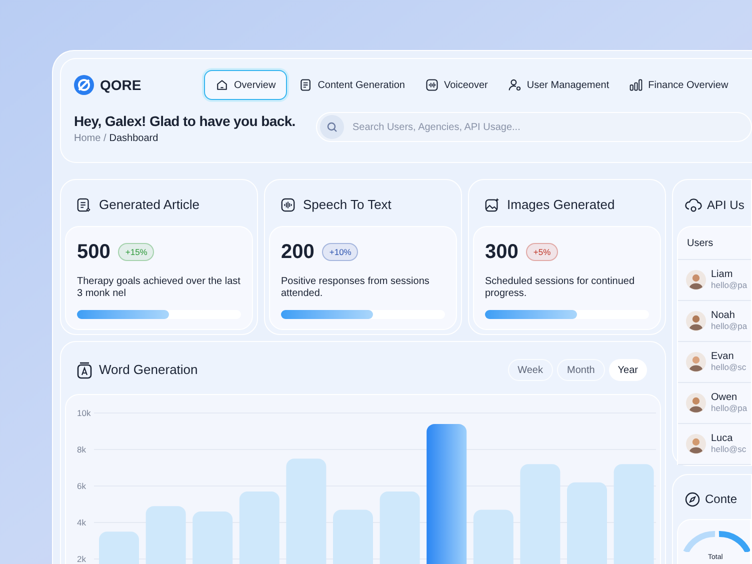 The image size is (752, 564). What do you see at coordinates (84, 413) in the screenshot?
I see `y-axis-label: 10k` at bounding box center [84, 413].